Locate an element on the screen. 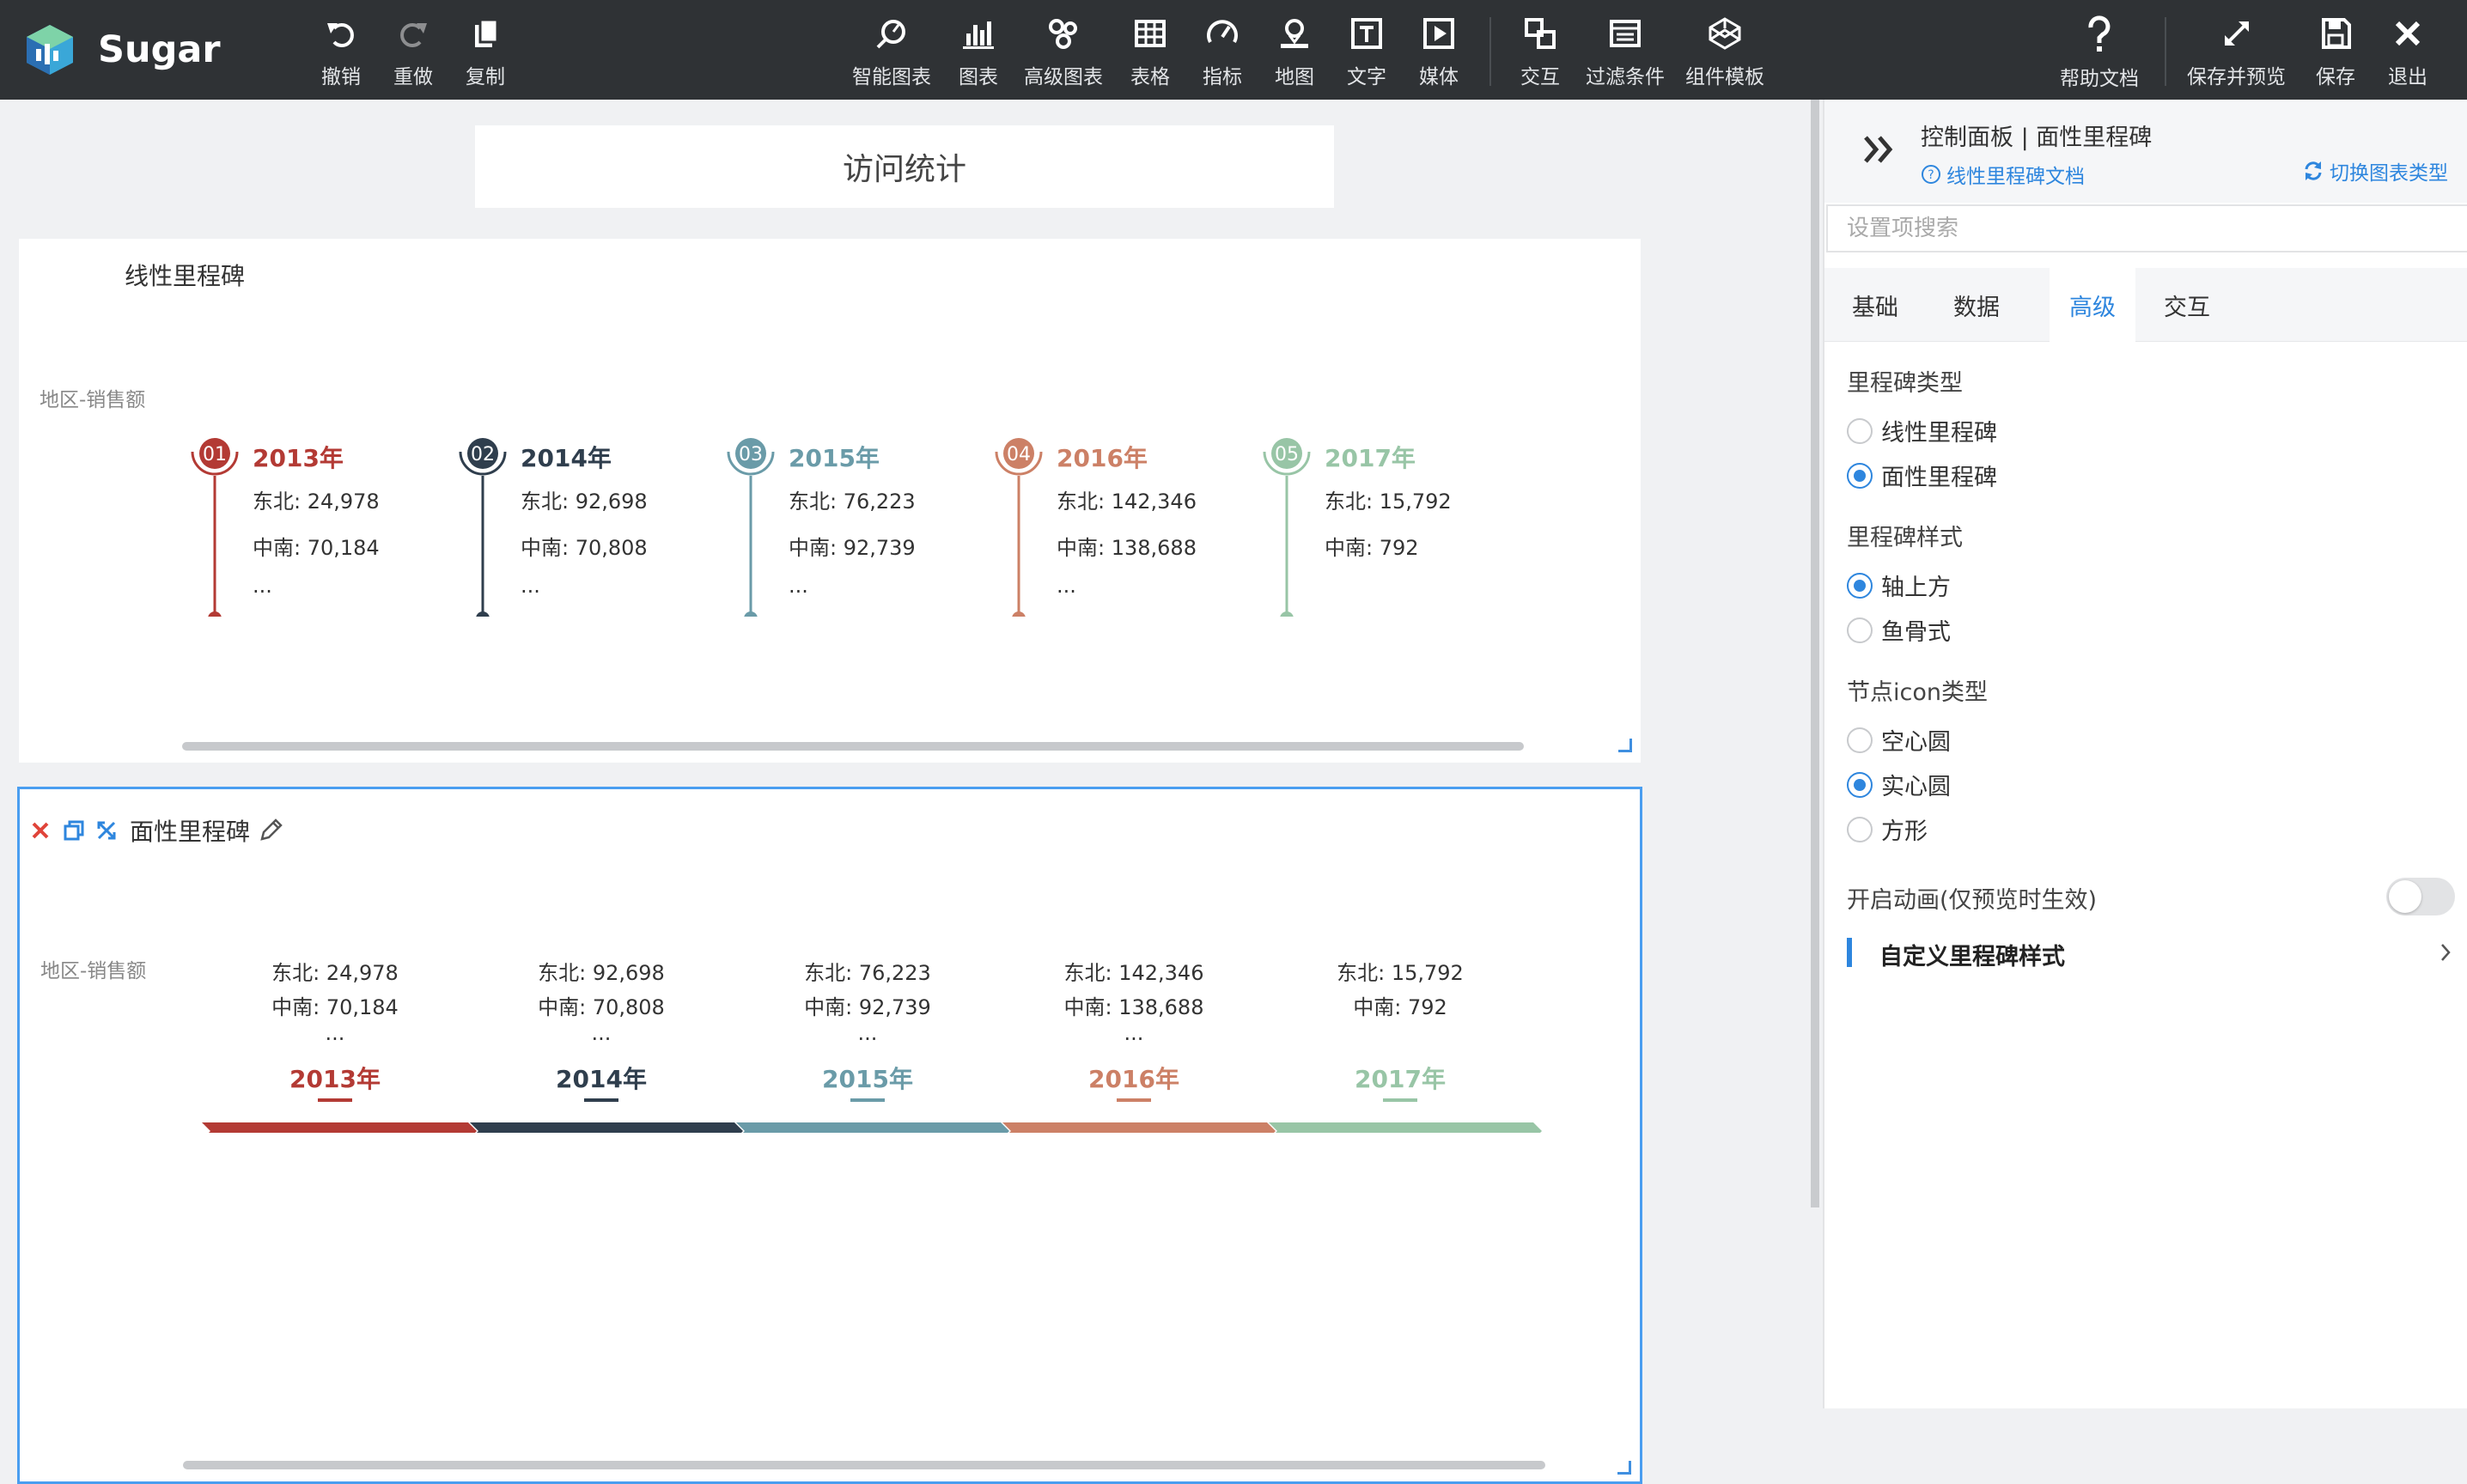  canvas-vertical-scrollbar is located at coordinates (1815, 654).